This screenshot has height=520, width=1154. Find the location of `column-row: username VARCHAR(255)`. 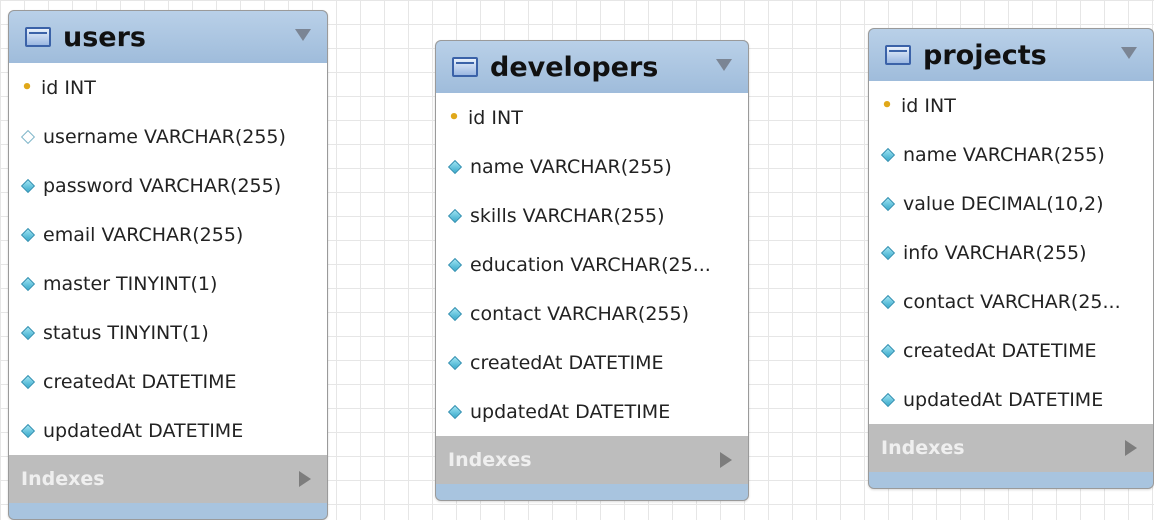

column-row: username VARCHAR(255) is located at coordinates (168, 136).